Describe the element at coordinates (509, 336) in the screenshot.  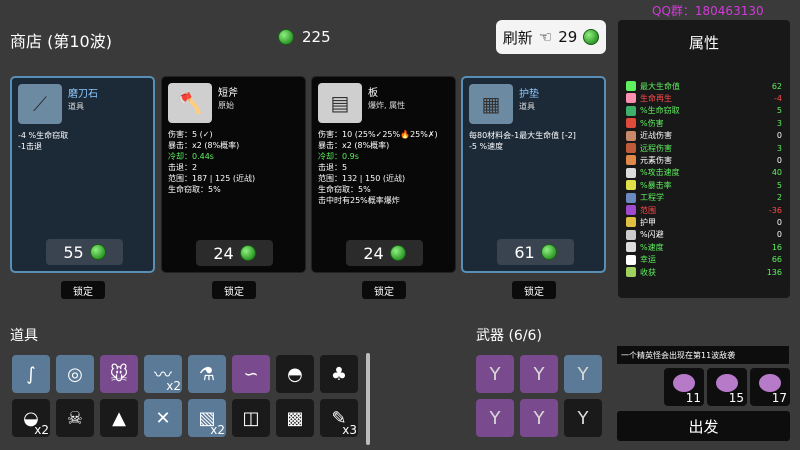
I see `weapons-section-label: 武器 (6/6)` at that location.